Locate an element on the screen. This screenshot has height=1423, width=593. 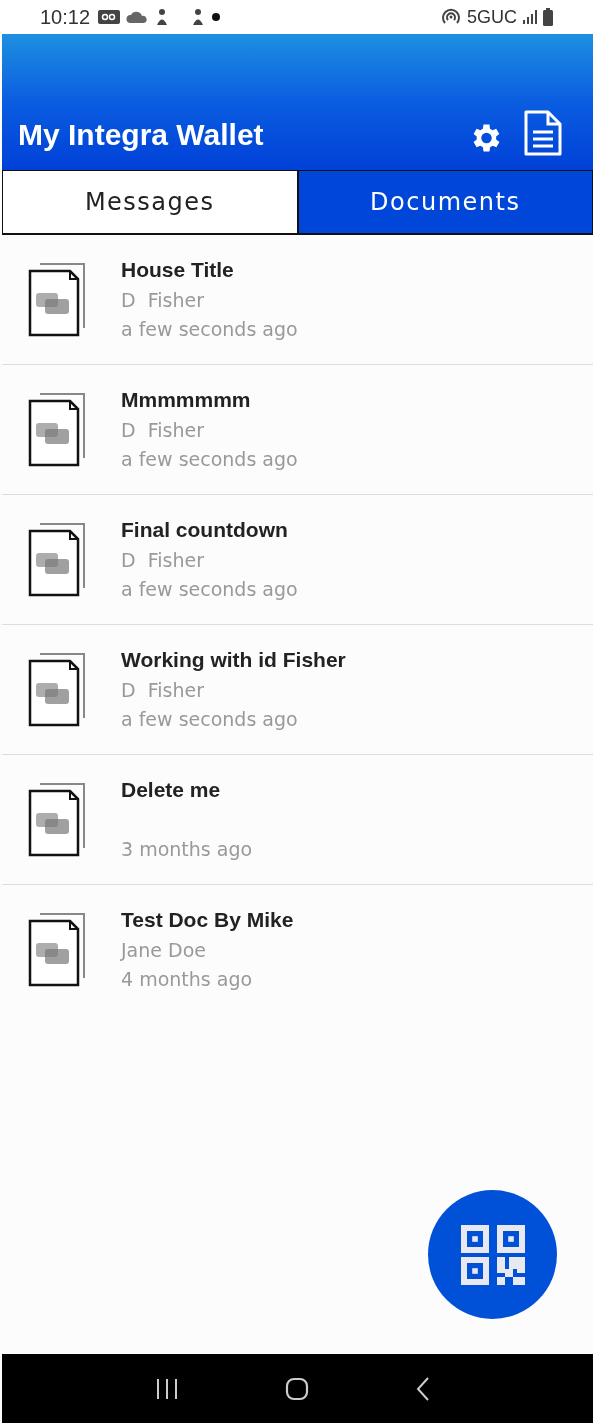
document-title: Test Doc By Mike is located at coordinates (207, 920).